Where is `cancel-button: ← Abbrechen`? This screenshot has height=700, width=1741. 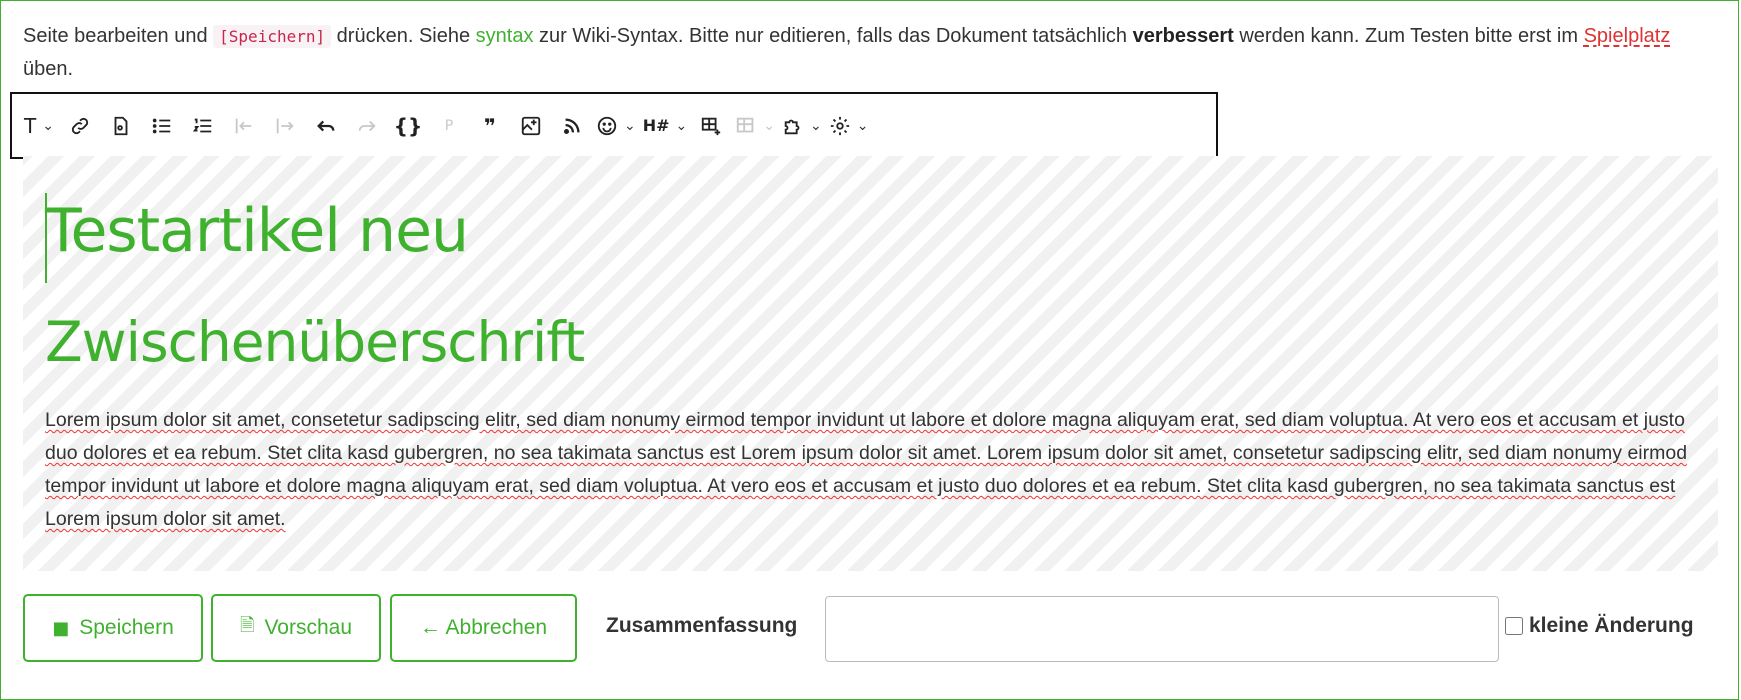
cancel-button: ← Abbrechen is located at coordinates (483, 628).